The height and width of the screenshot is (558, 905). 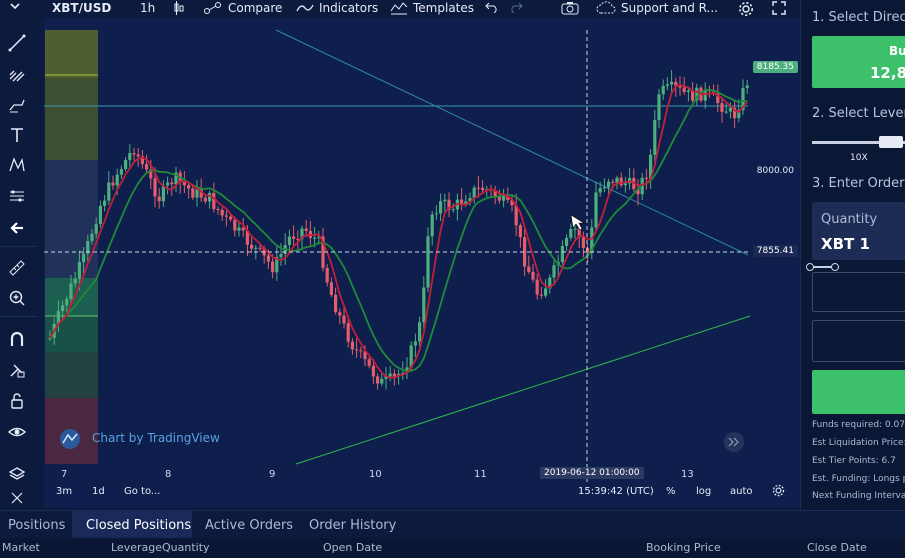 I want to click on col-close-date: Close Date, so click(x=837, y=547).